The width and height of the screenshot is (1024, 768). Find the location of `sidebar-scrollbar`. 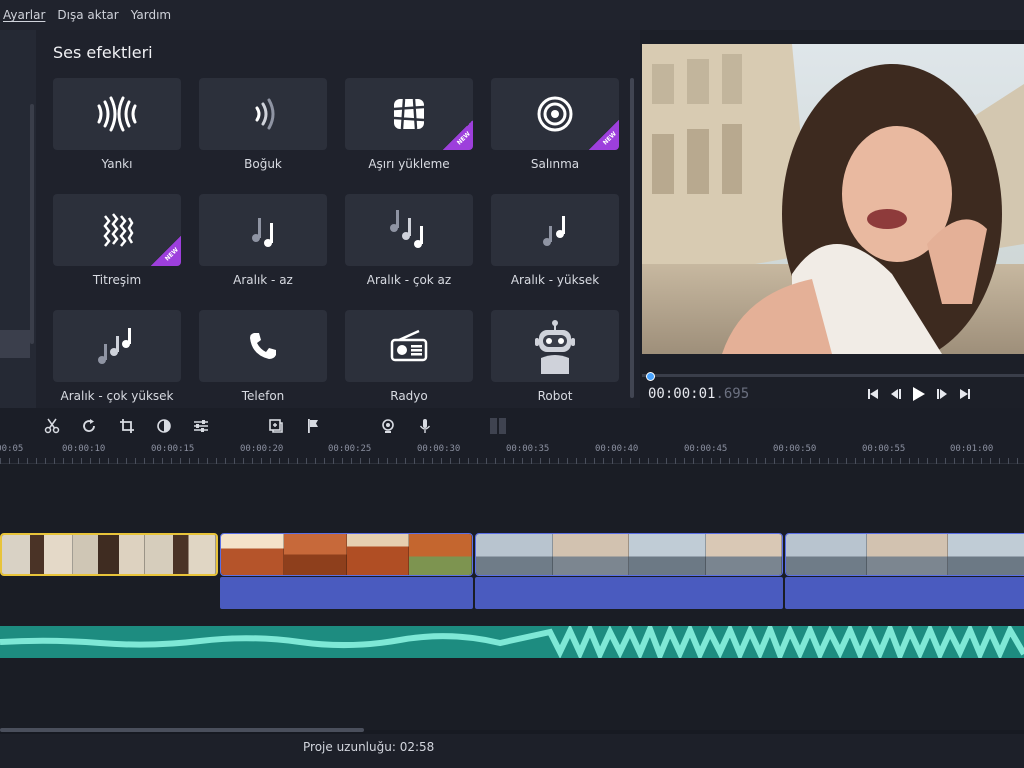

sidebar-scrollbar is located at coordinates (32, 224).